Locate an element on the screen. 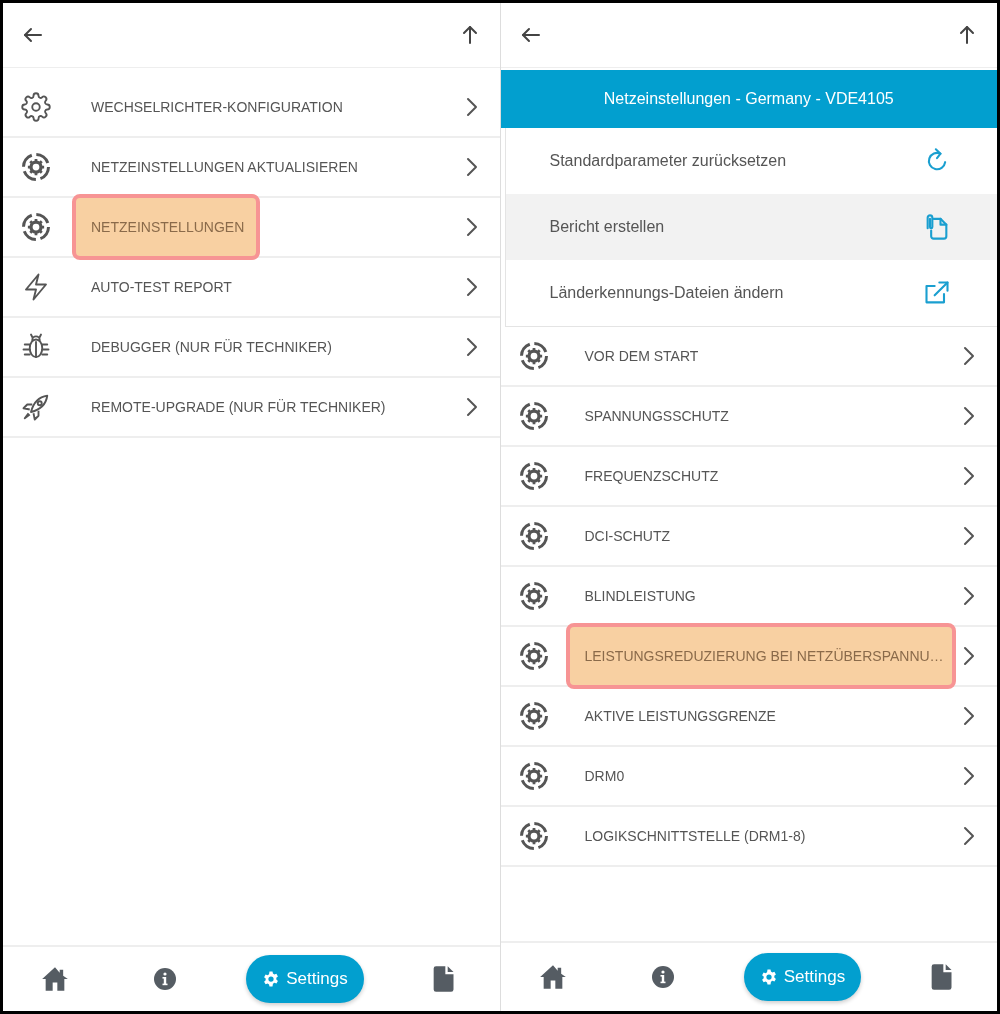 This screenshot has height=1014, width=1000. list-item: AUTO-TEST REPORT is located at coordinates (251, 288).